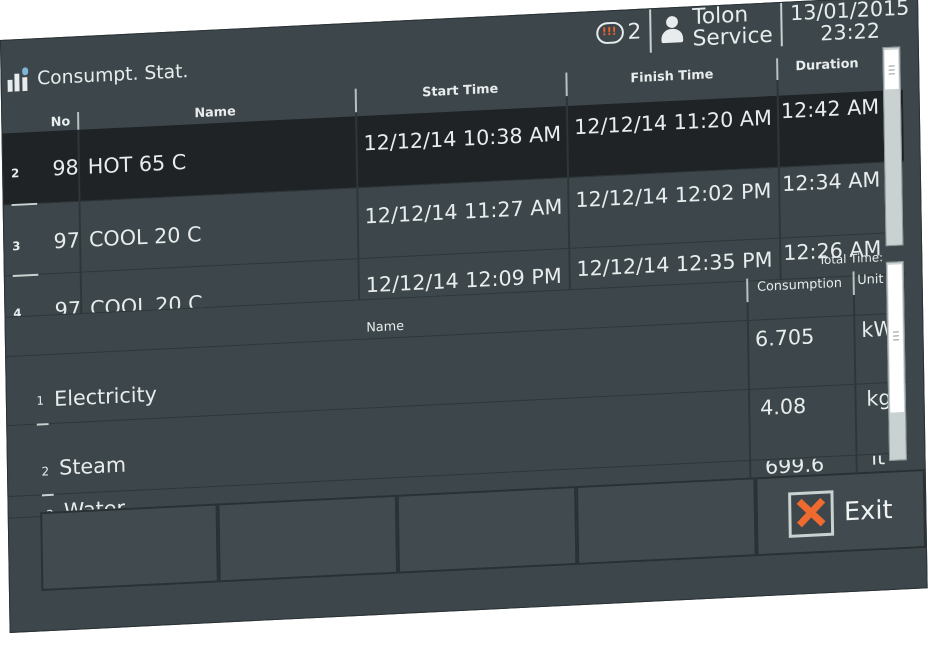 The width and height of the screenshot is (944, 647). What do you see at coordinates (868, 511) in the screenshot?
I see `exit-label: Exit` at bounding box center [868, 511].